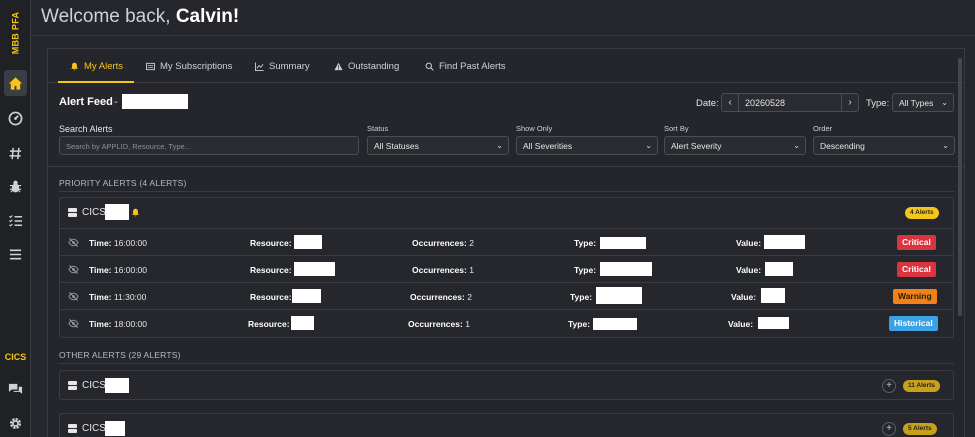 The image size is (975, 437). Describe the element at coordinates (884, 145) in the screenshot. I see `order-select: Descending ⌄` at that location.